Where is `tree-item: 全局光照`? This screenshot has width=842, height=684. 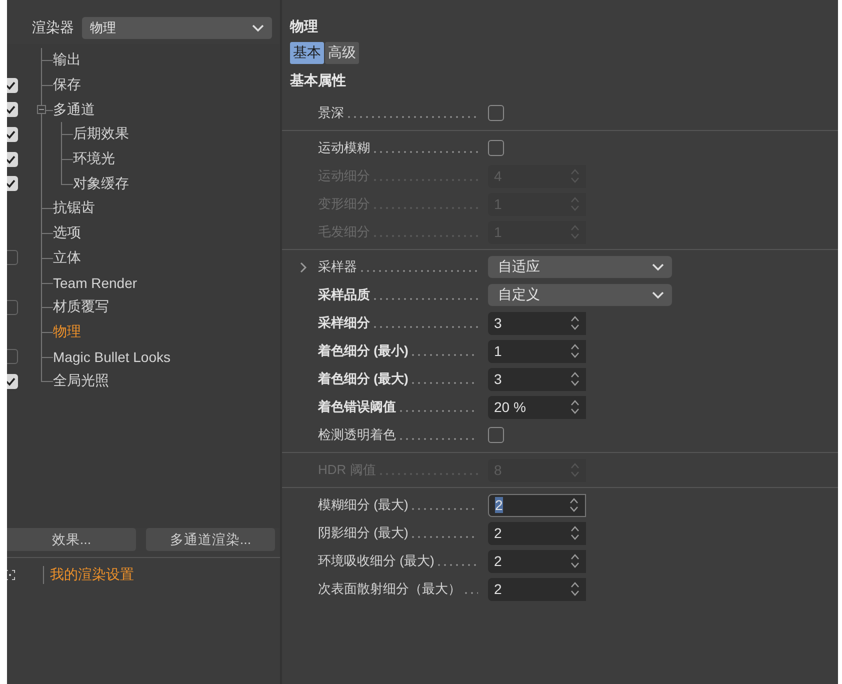 tree-item: 全局光照 is located at coordinates (81, 381).